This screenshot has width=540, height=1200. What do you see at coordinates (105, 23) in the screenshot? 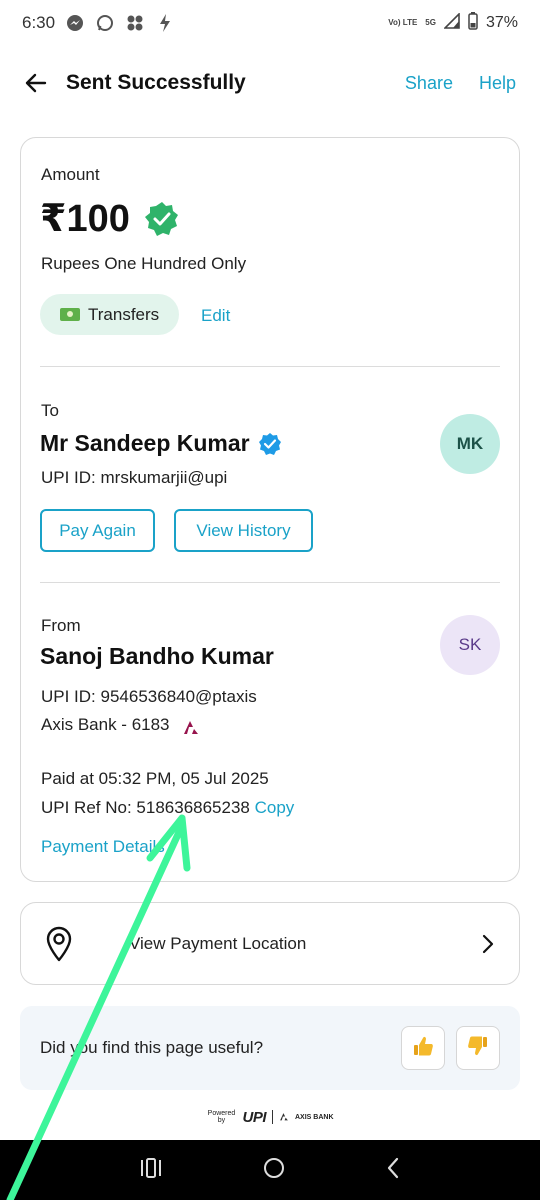
I see `whatsapp-icon` at bounding box center [105, 23].